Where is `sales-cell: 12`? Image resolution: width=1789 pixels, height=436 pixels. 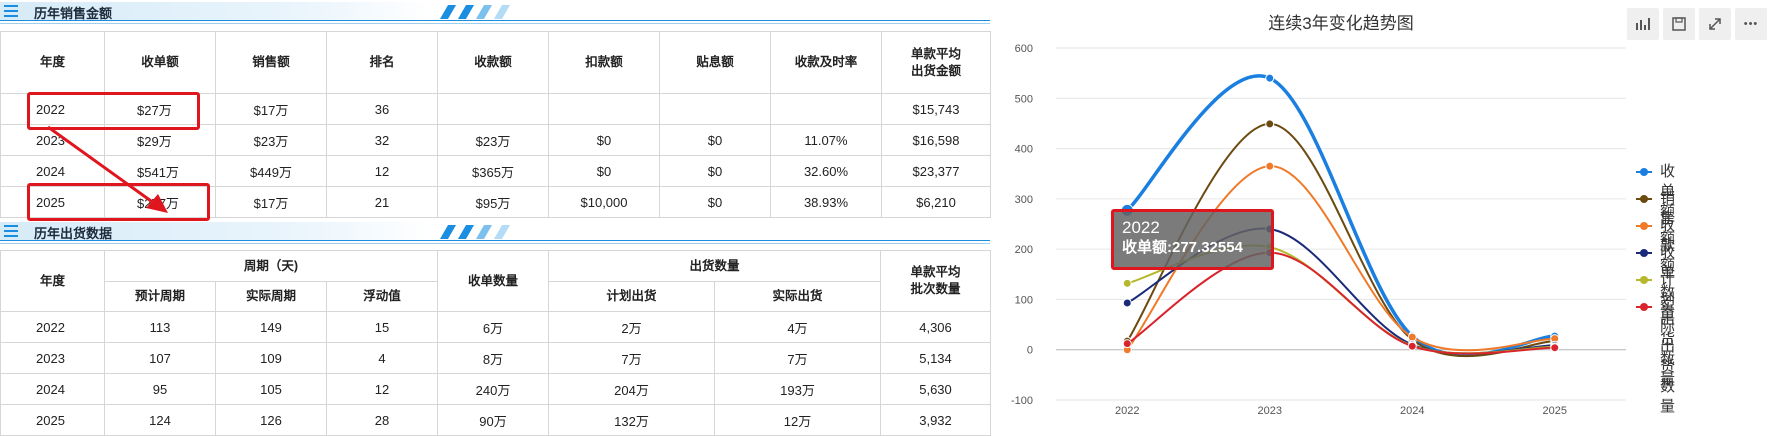 sales-cell: 12 is located at coordinates (382, 171).